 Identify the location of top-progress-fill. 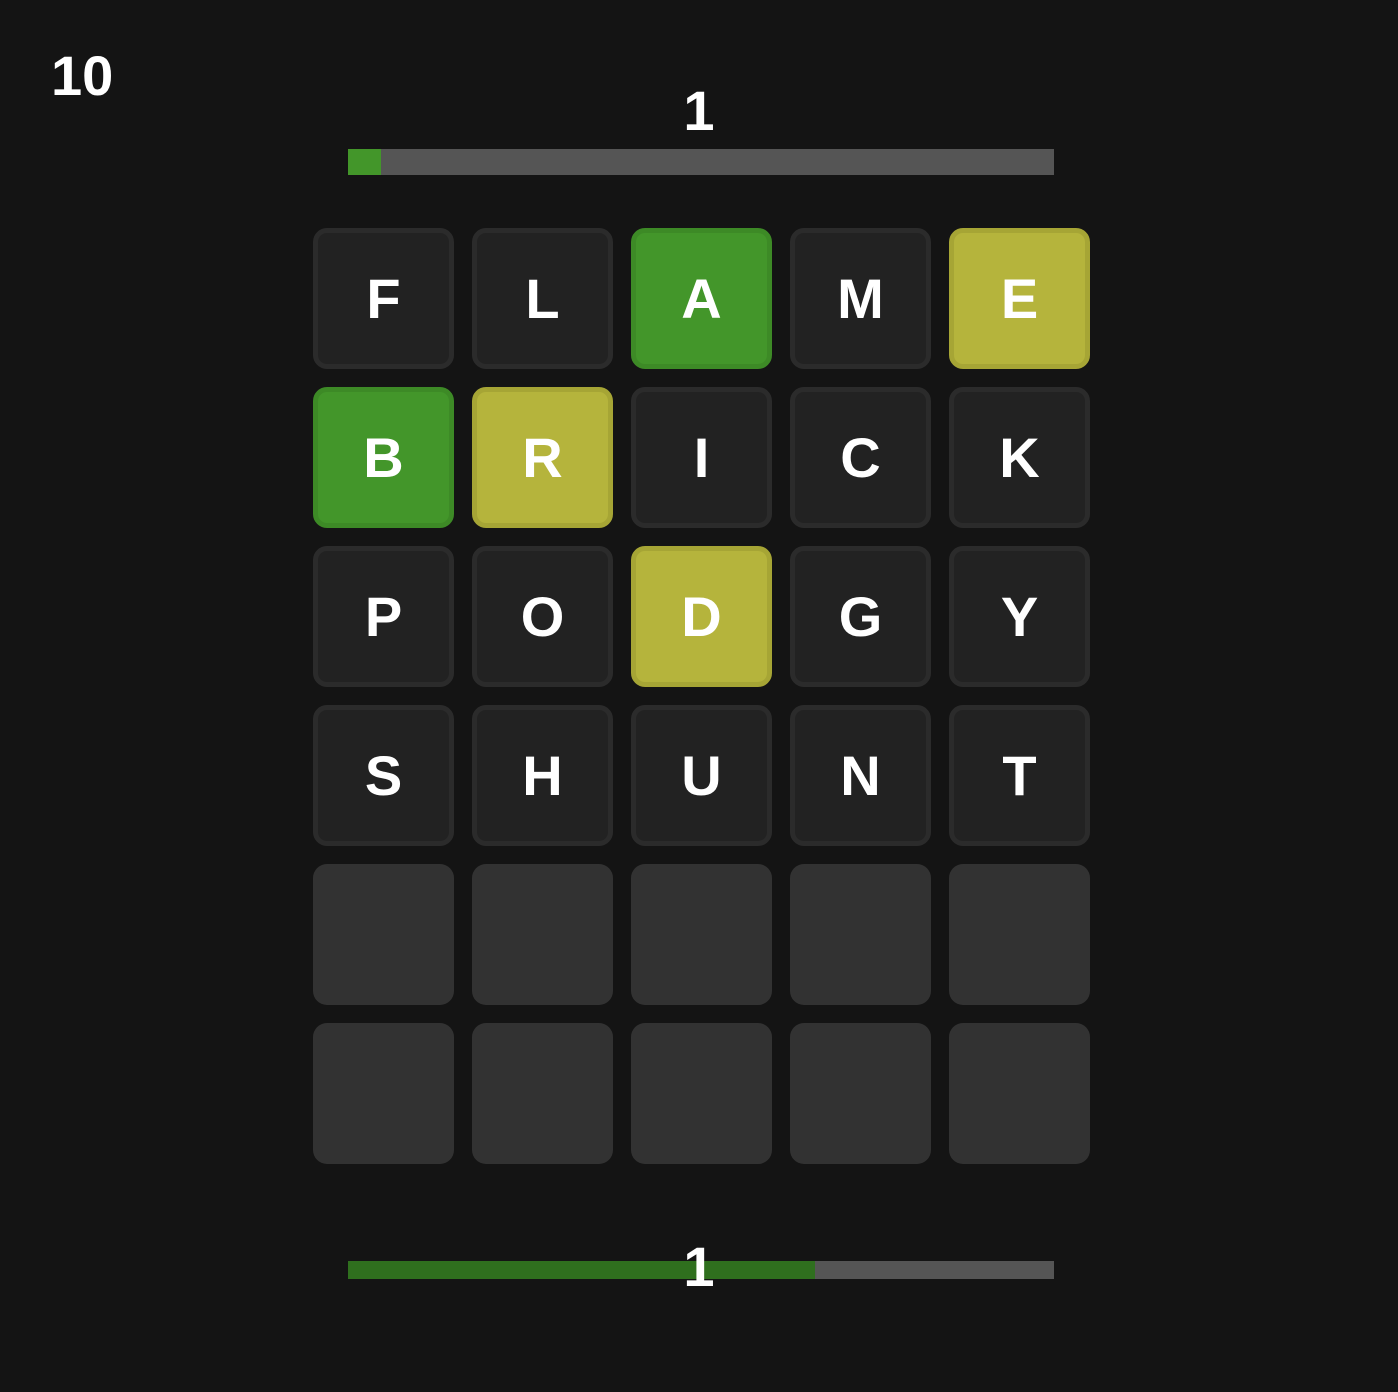
(365, 162).